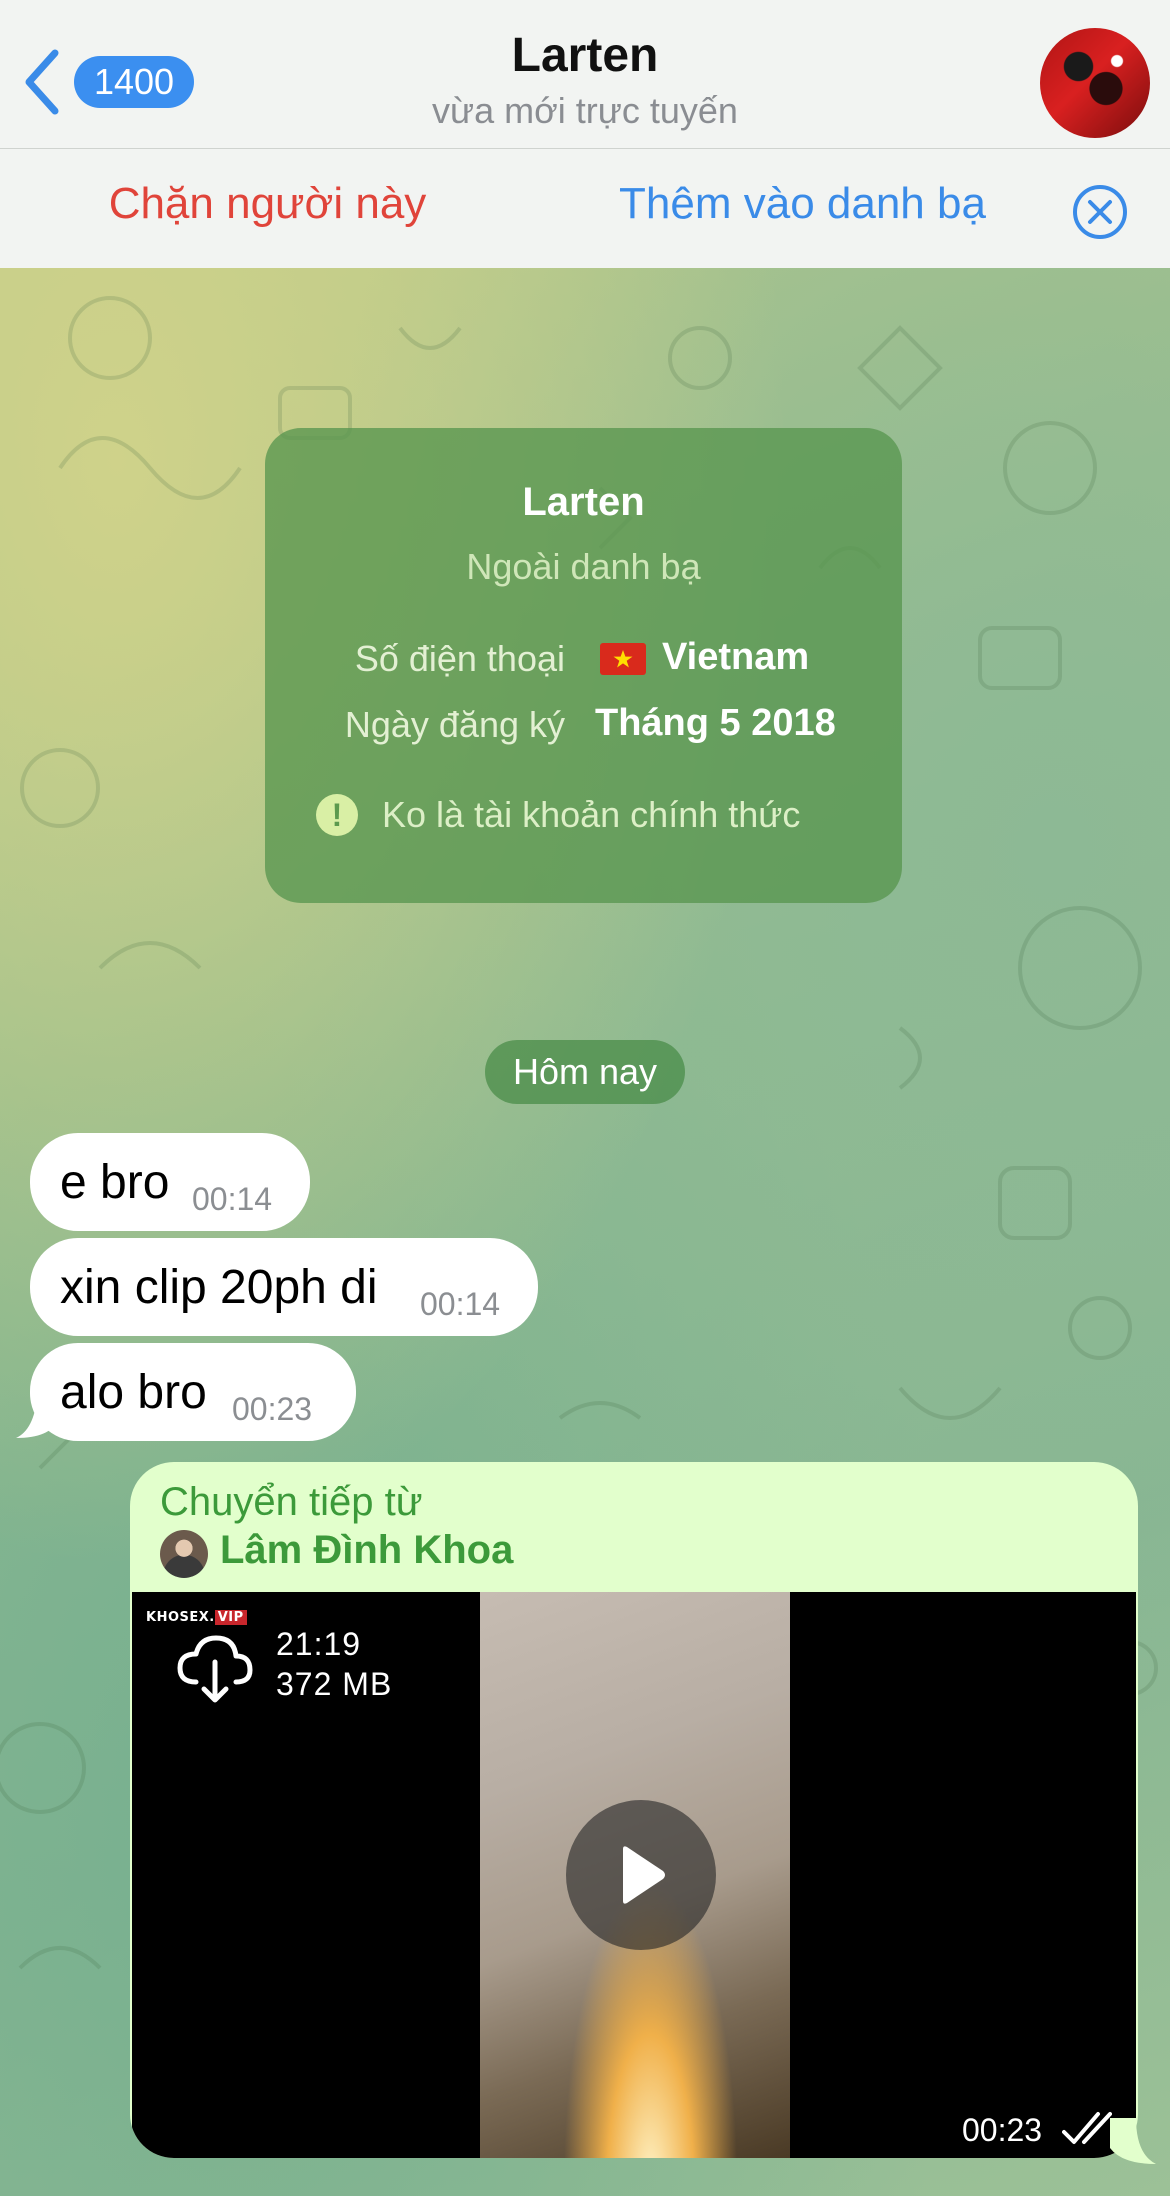 This screenshot has height=2196, width=1170. What do you see at coordinates (585, 1072) in the screenshot?
I see `date-separator: Hôm nay` at bounding box center [585, 1072].